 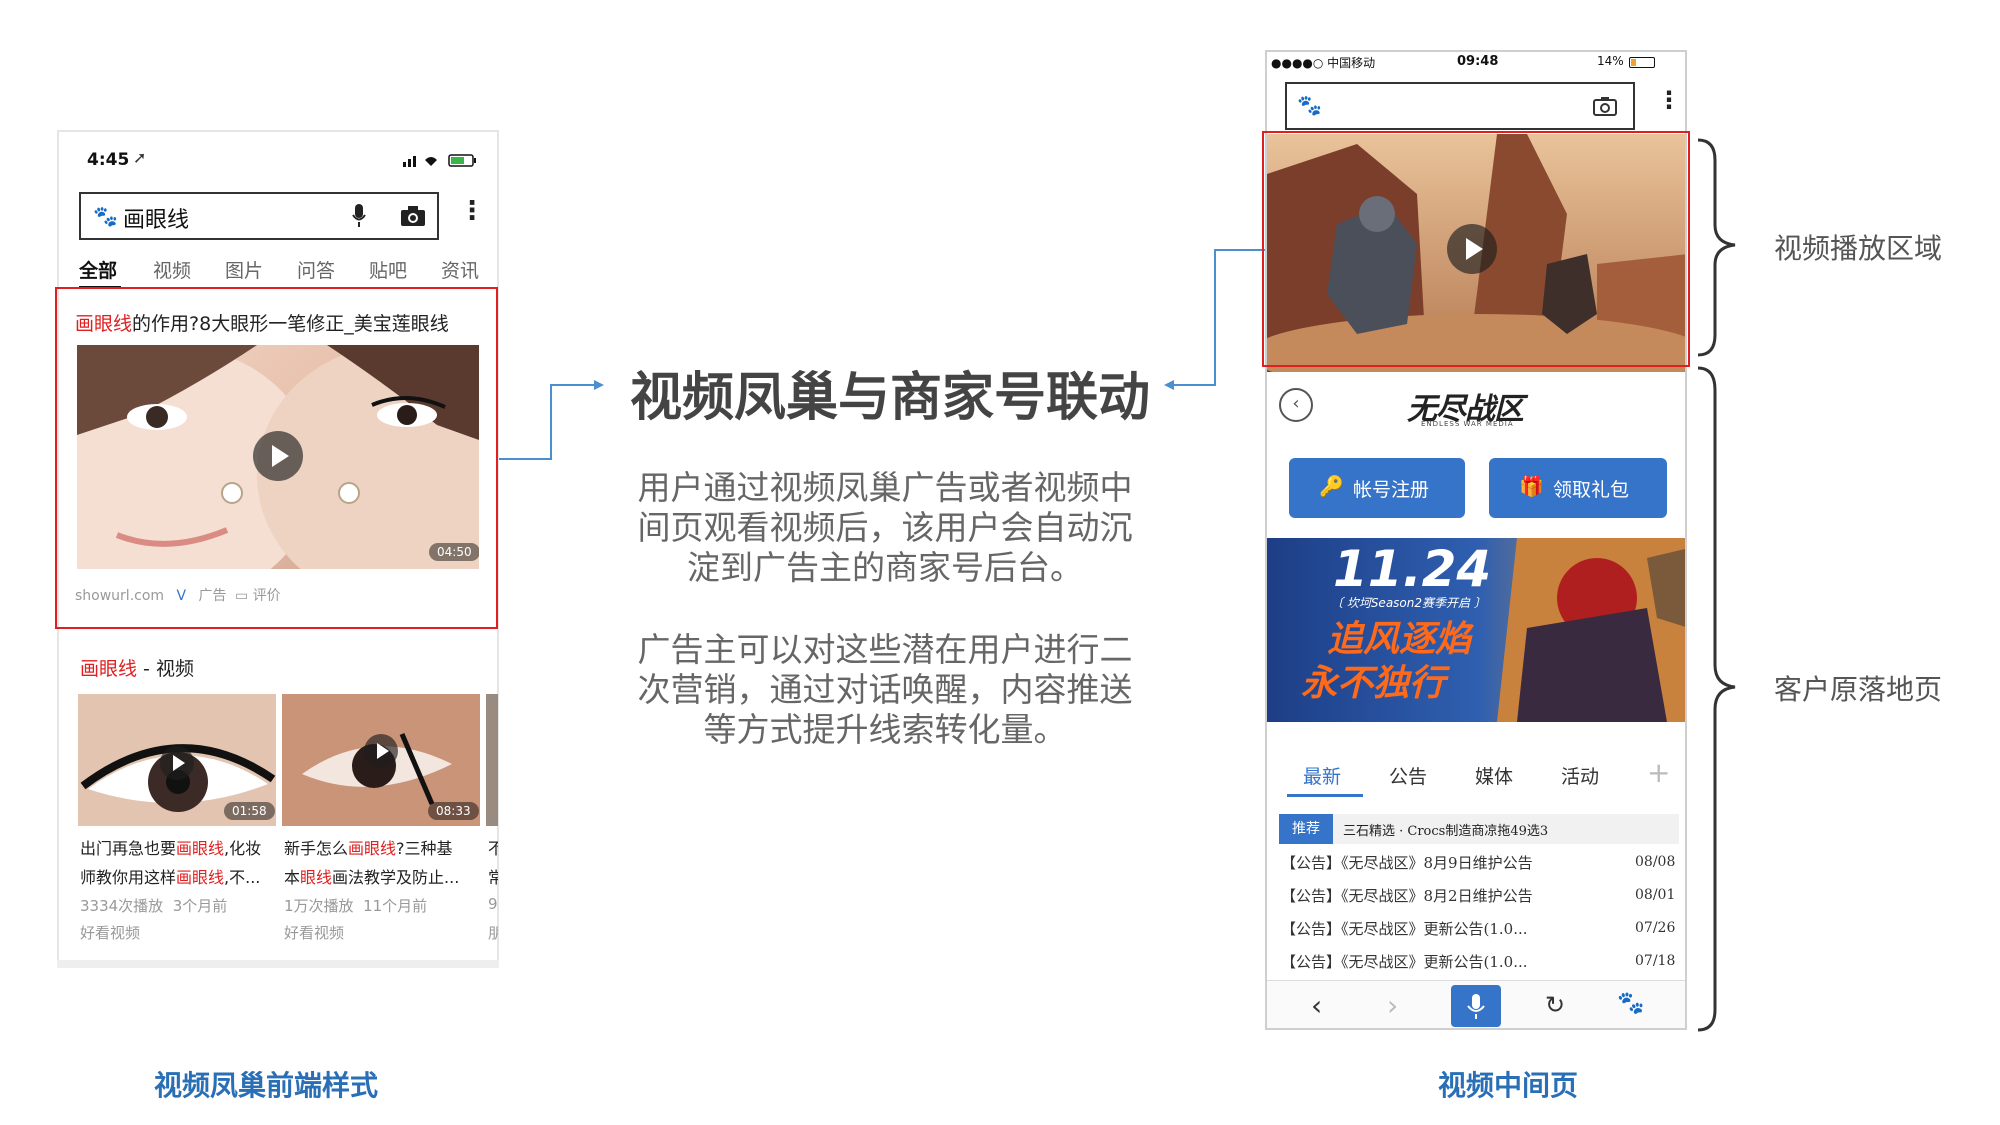 I want to click on news-date-1: 08/08, so click(x=1655, y=862).